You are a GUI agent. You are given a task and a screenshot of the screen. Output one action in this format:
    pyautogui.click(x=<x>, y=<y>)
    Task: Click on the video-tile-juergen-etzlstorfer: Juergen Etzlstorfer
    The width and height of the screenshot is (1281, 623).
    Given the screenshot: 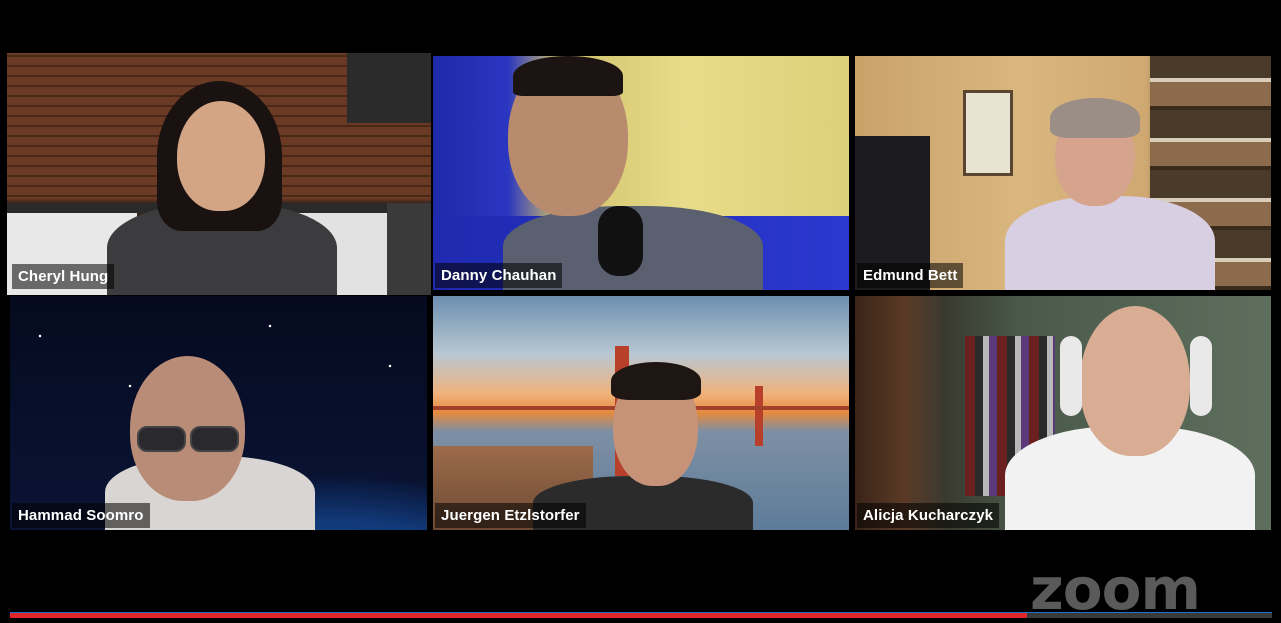 What is the action you would take?
    pyautogui.click(x=641, y=413)
    